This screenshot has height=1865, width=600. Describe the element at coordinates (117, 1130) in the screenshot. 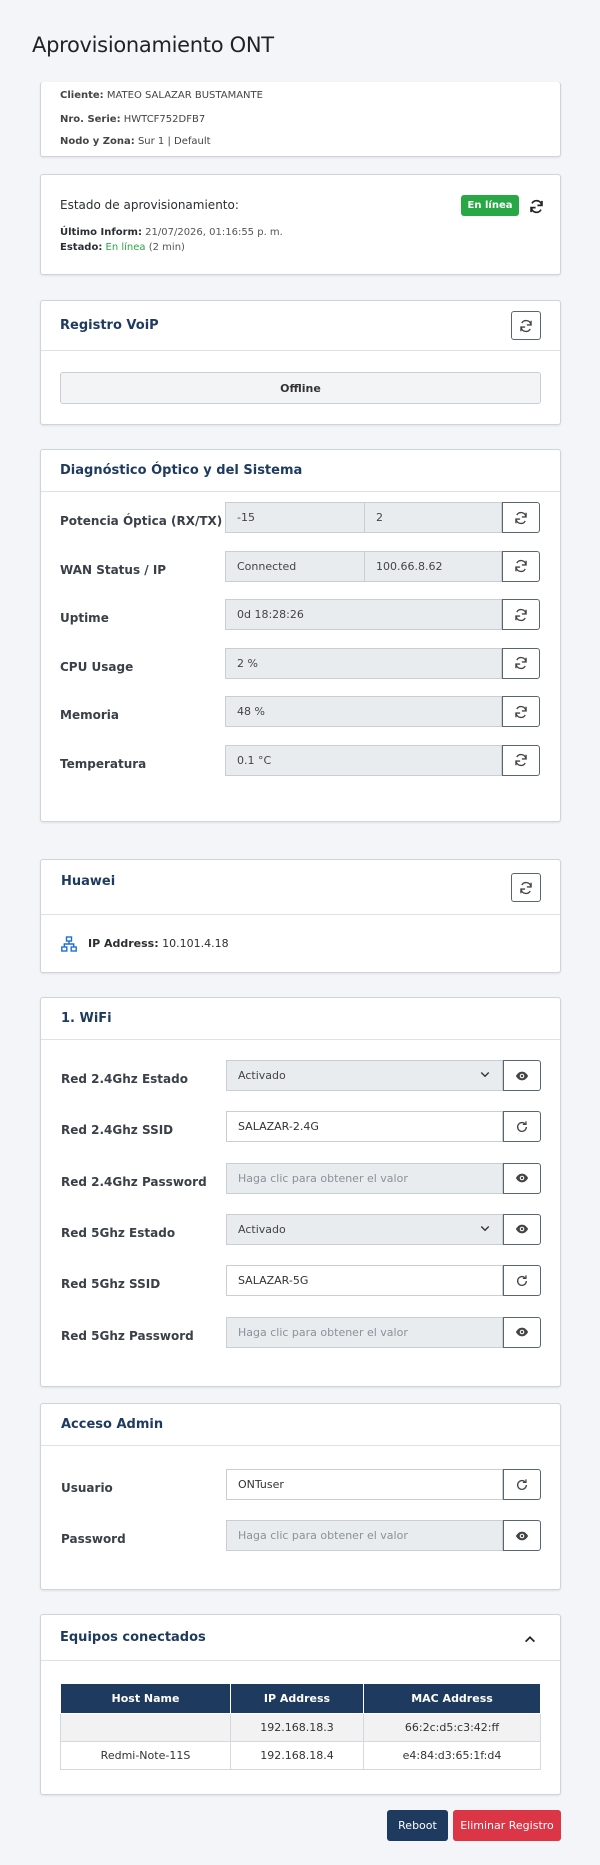

I see `wifi-label: Red 2.4Ghz SSID` at that location.